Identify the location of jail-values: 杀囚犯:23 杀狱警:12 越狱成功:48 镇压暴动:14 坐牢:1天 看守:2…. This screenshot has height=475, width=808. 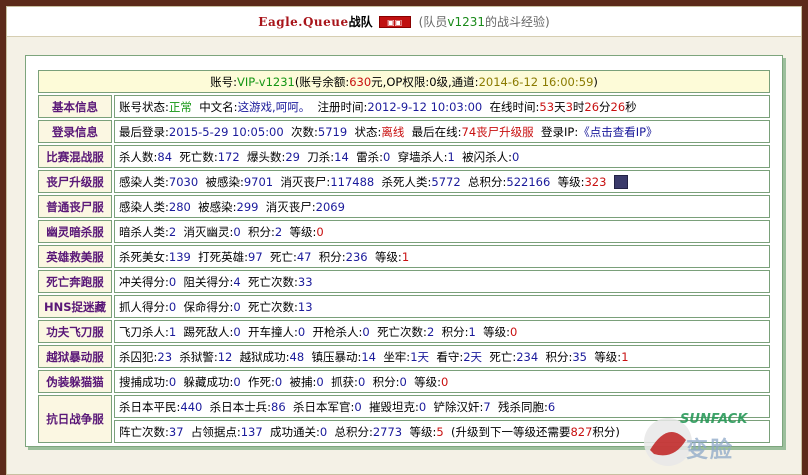
(442, 356).